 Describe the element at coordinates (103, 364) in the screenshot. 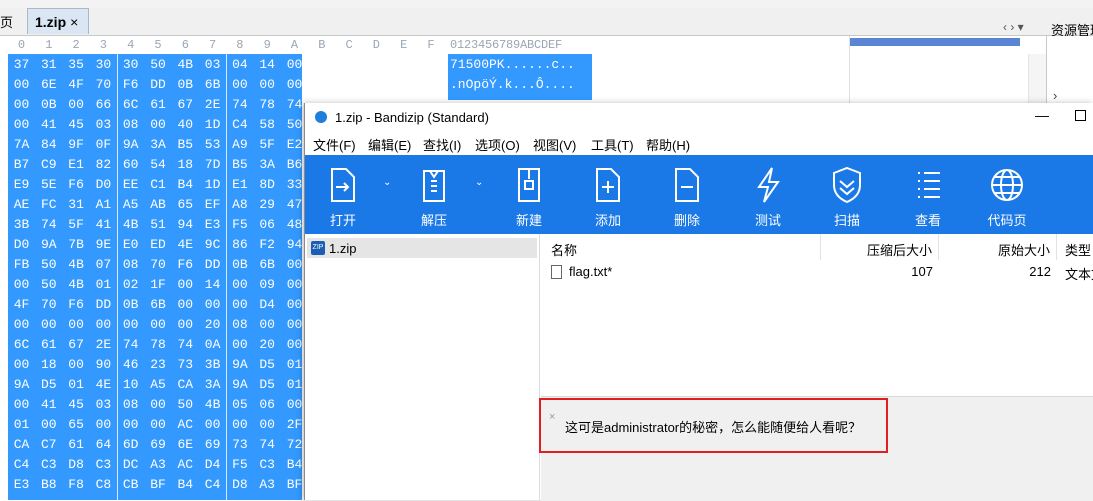

I see `hex-byte: 90` at that location.